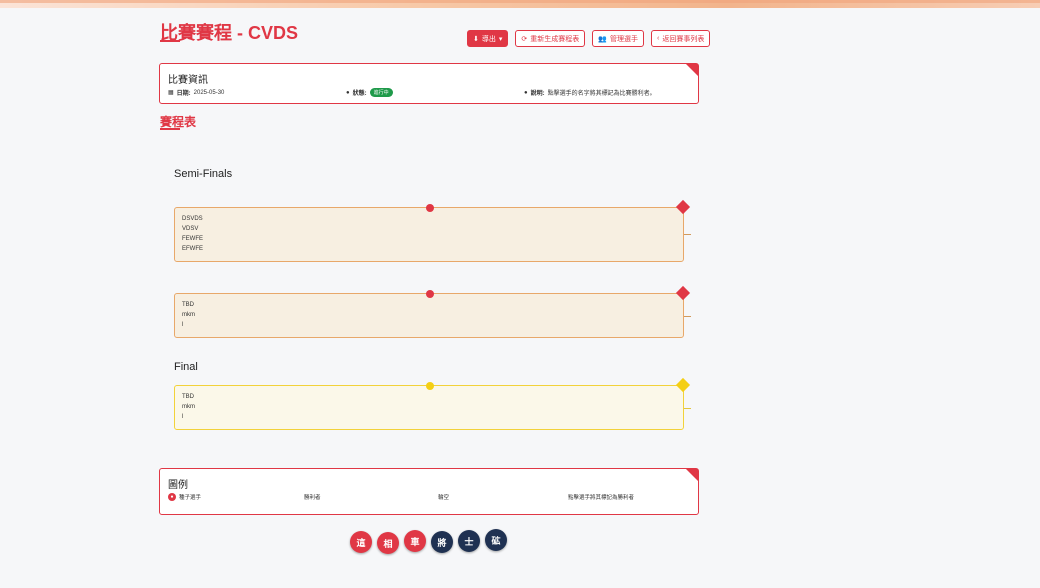  I want to click on legend-item-bye: 輪空, so click(443, 497).